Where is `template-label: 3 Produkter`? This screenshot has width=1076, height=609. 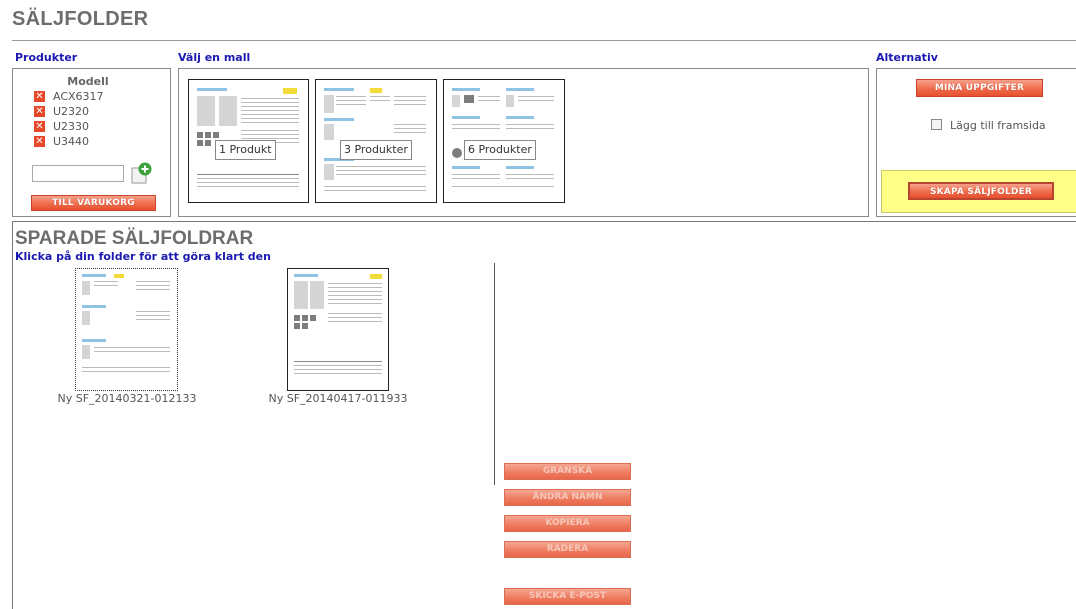
template-label: 3 Produkter is located at coordinates (376, 150).